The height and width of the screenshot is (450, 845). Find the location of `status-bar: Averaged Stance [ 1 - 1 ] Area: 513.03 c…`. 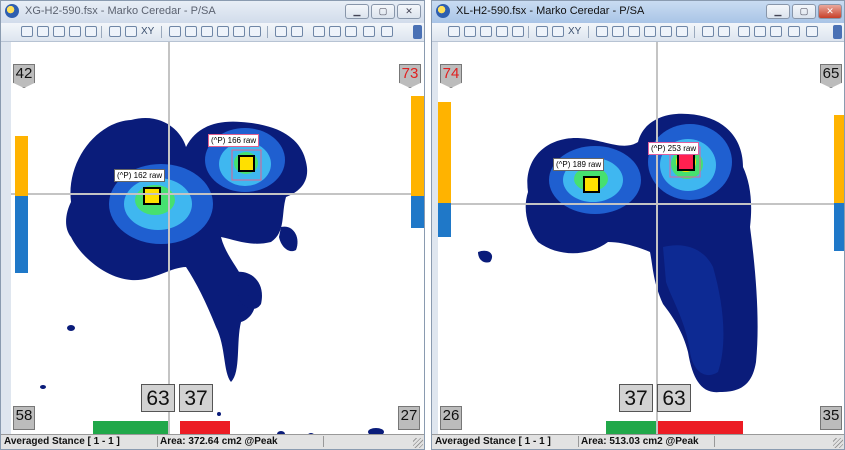

status-bar: Averaged Stance [ 1 - 1 ] Area: 513.03 c… is located at coordinates (638, 441).